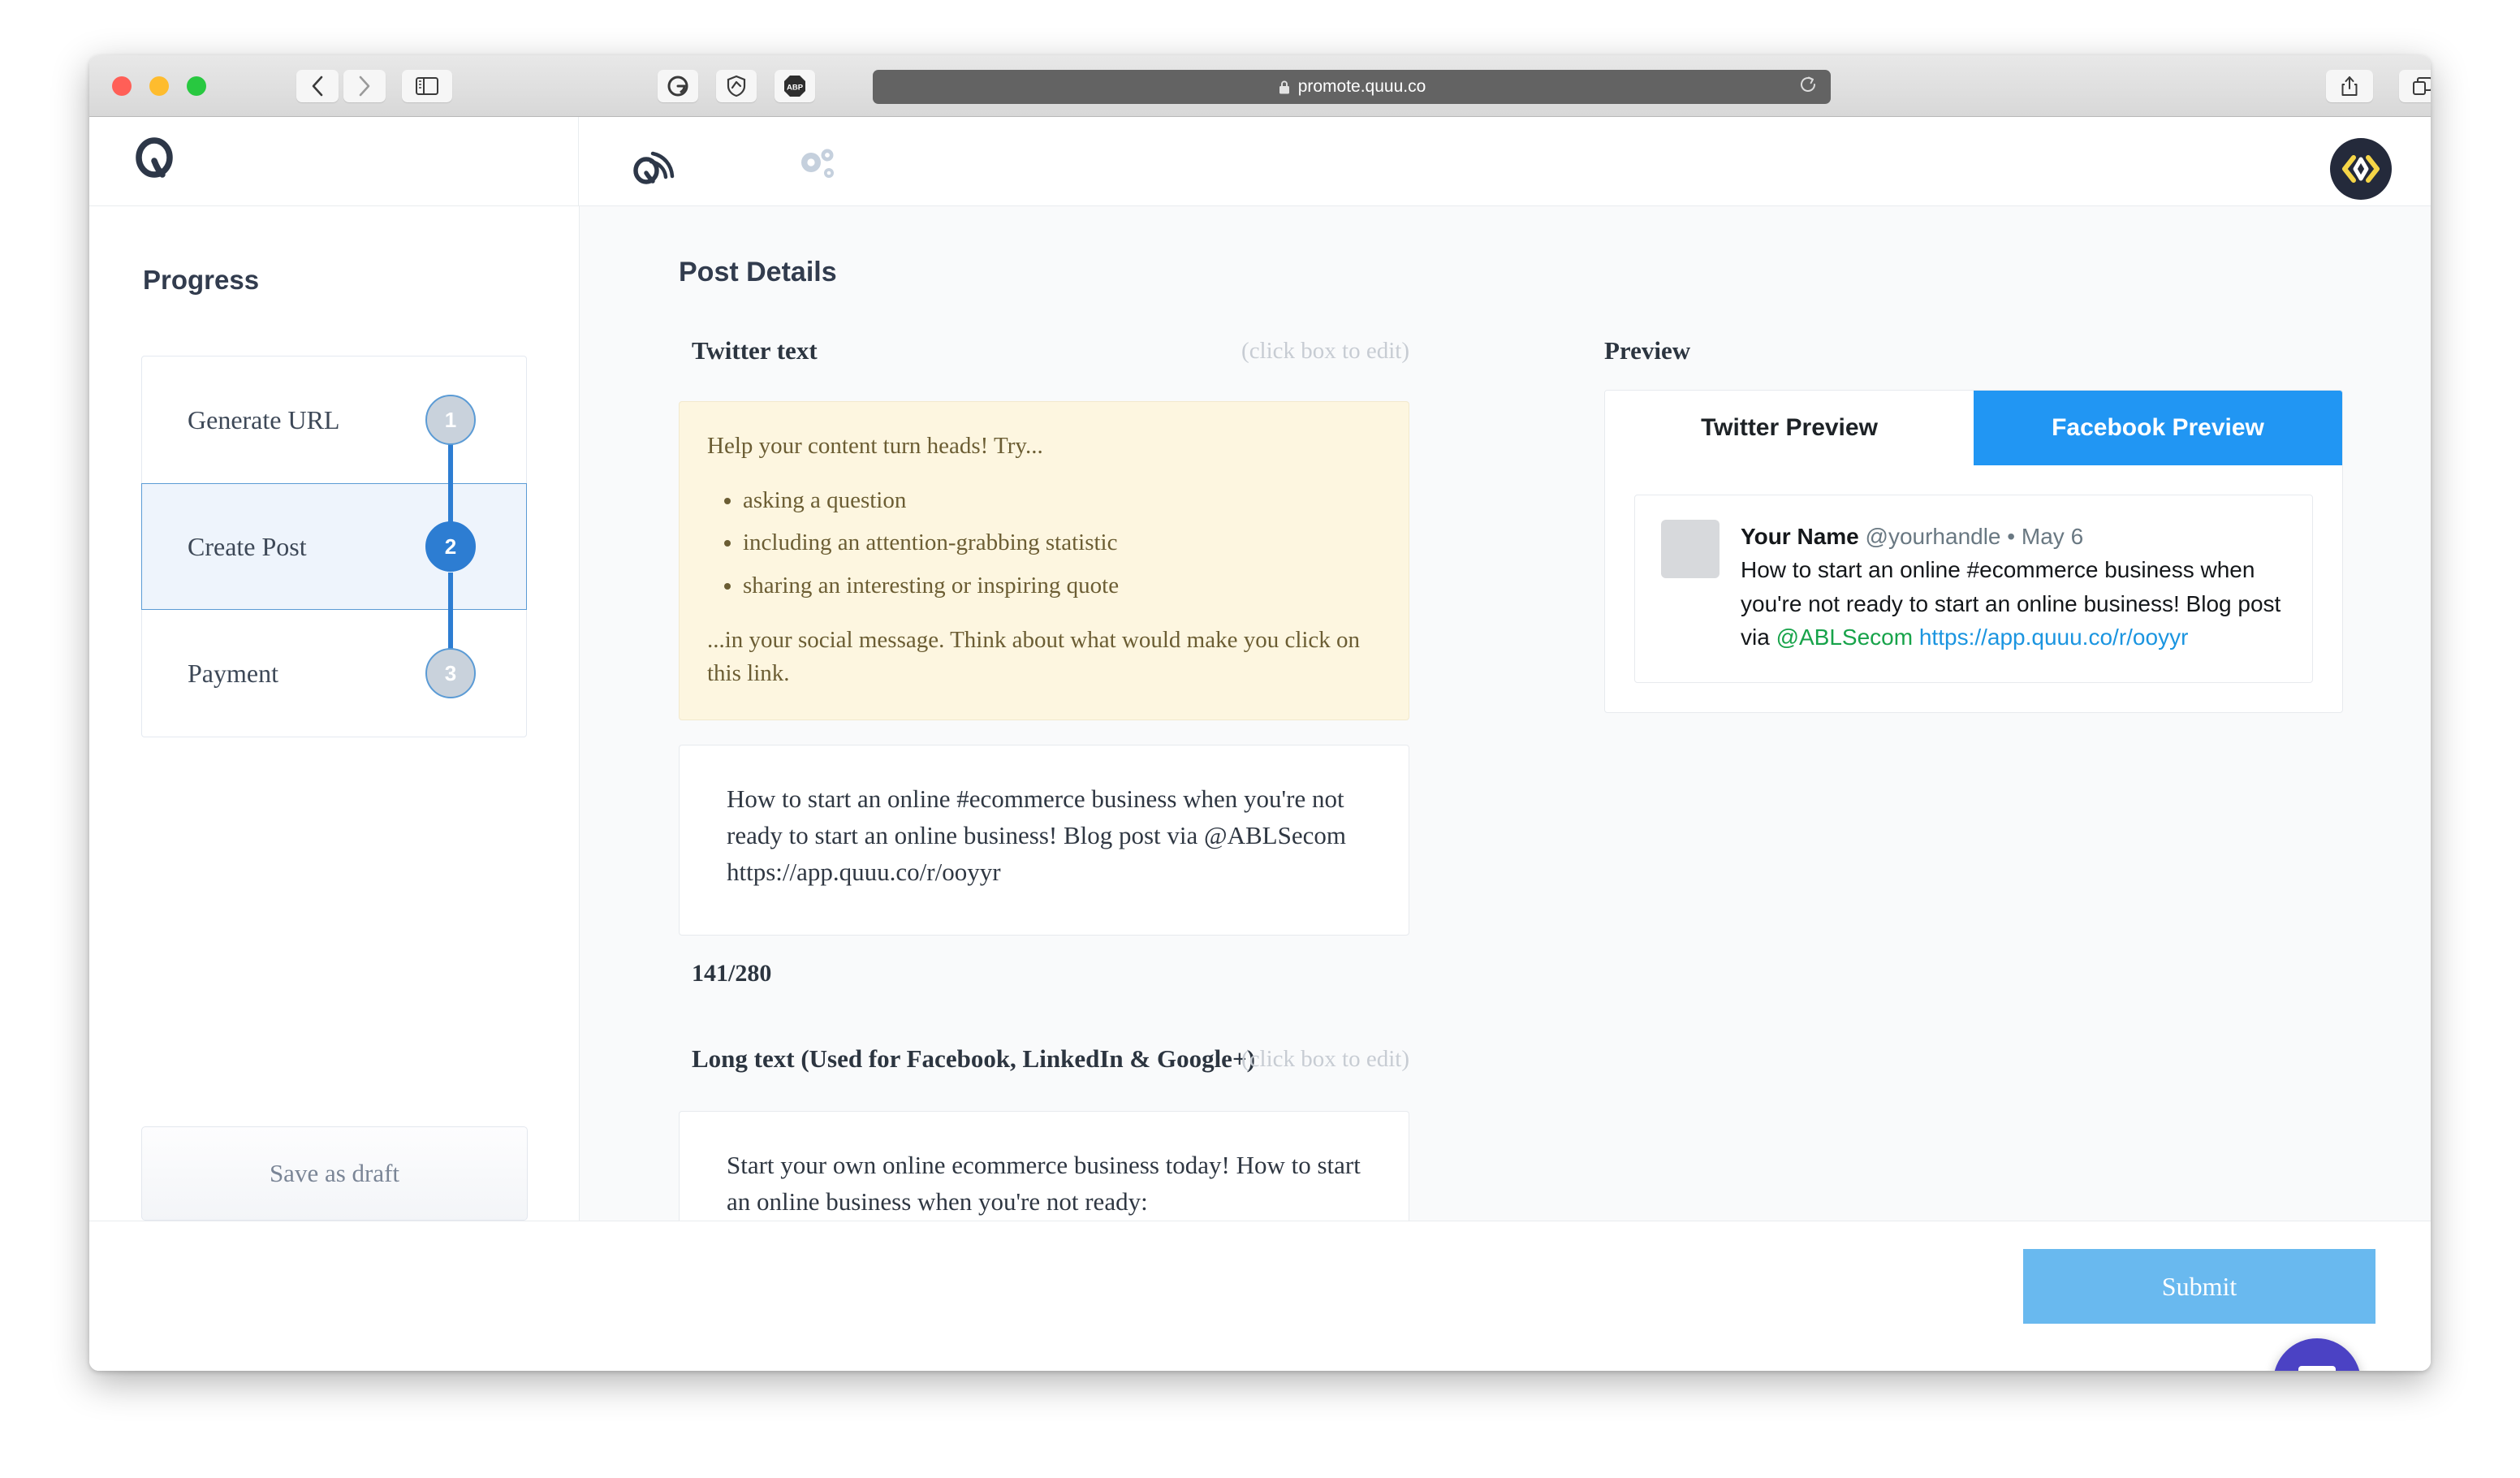 Image resolution: width=2520 pixels, height=1478 pixels. Describe the element at coordinates (2054, 637) in the screenshot. I see `preview-link: https://app.quuu.co/r/ooyyr` at that location.